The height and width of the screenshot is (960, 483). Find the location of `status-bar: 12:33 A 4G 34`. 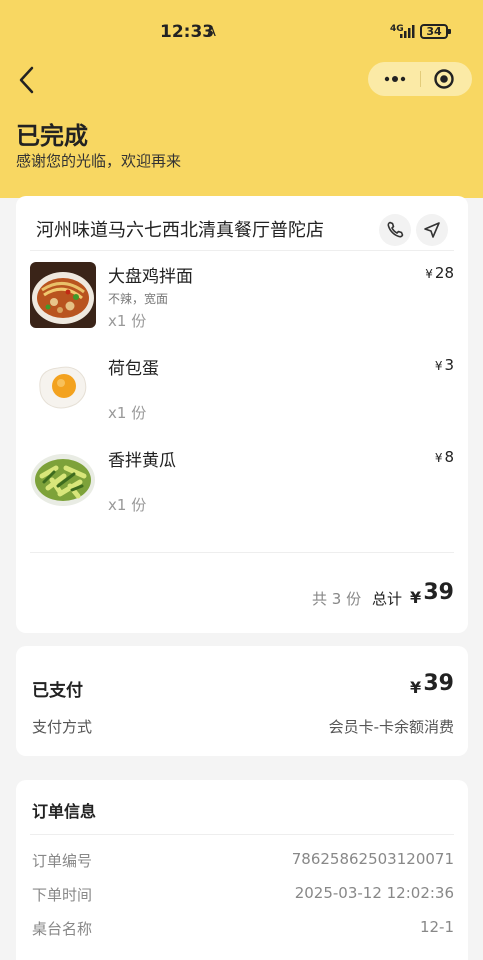

status-bar: 12:33 A 4G 34 is located at coordinates (241, 33).